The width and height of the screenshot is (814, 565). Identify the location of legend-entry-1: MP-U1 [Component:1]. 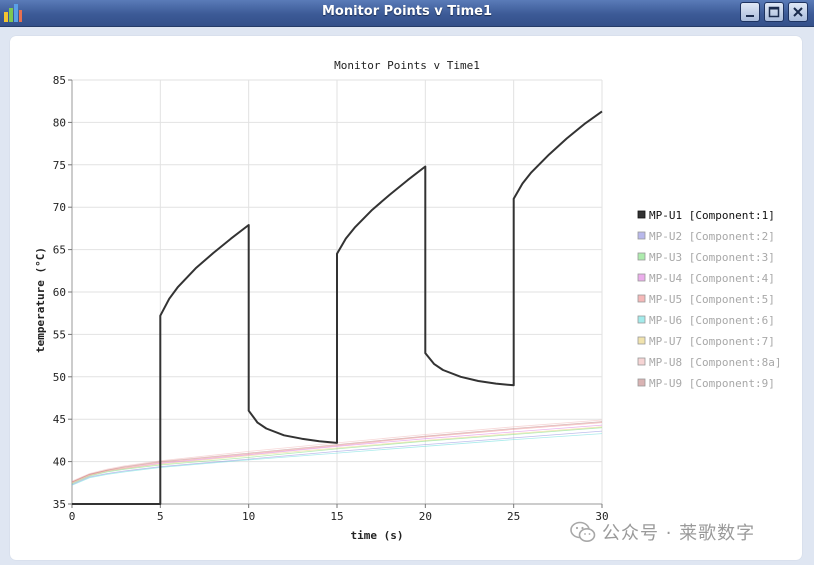
(712, 215).